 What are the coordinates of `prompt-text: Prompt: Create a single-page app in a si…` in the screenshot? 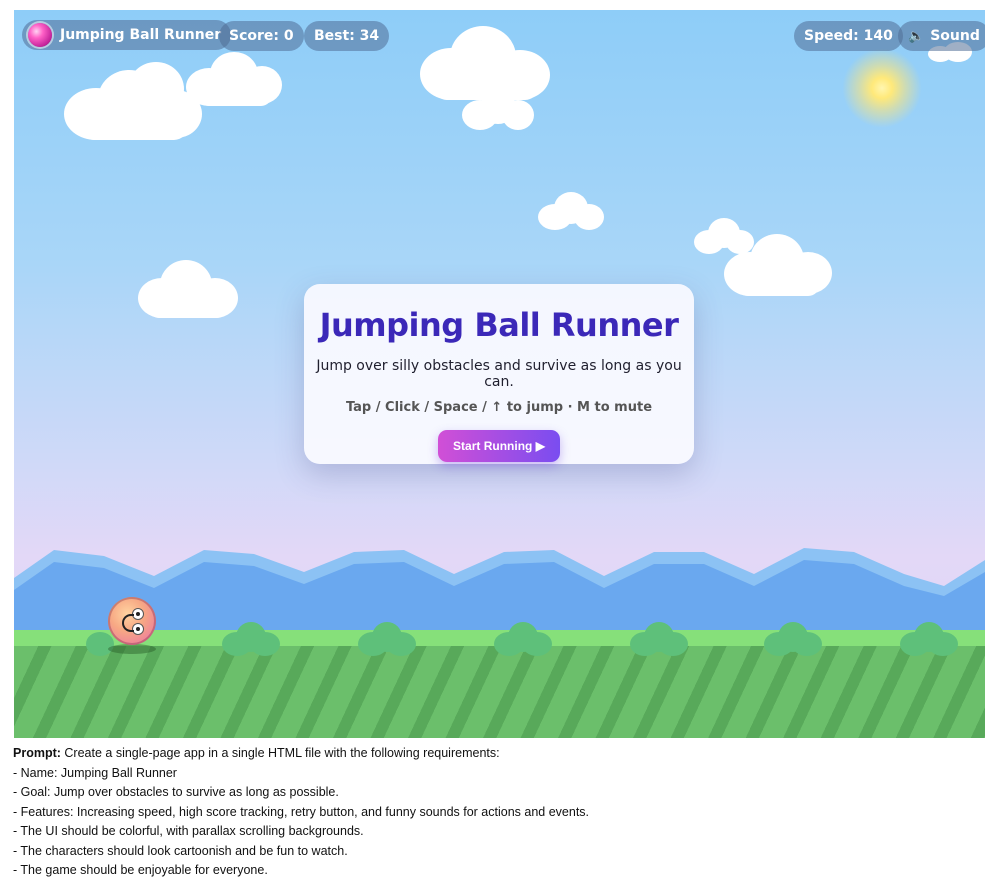 It's located at (498, 812).